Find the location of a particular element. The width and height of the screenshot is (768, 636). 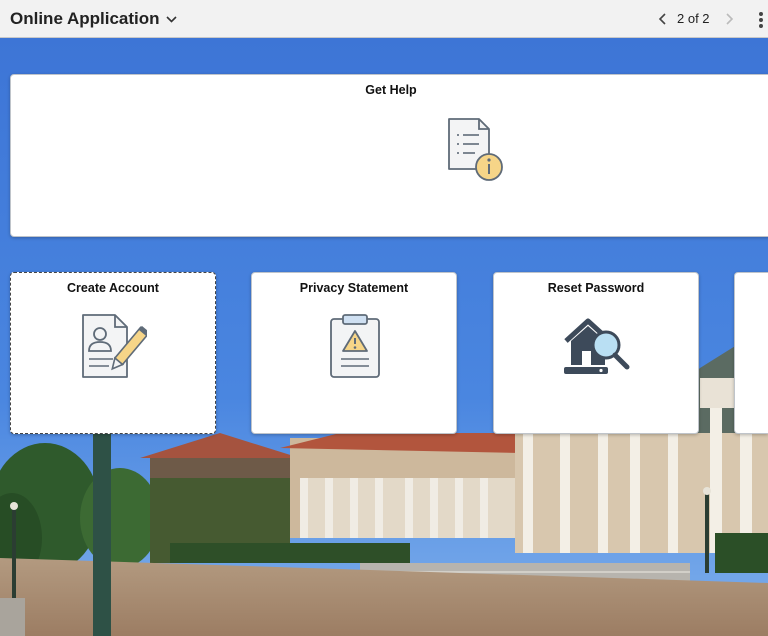

chevron-left-icon is located at coordinates (663, 19).